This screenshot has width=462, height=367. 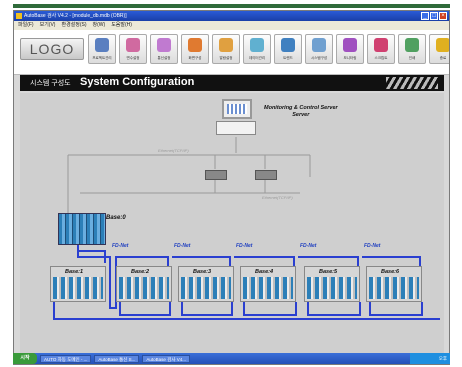 I want to click on maximize-button: □, so click(x=434, y=16).